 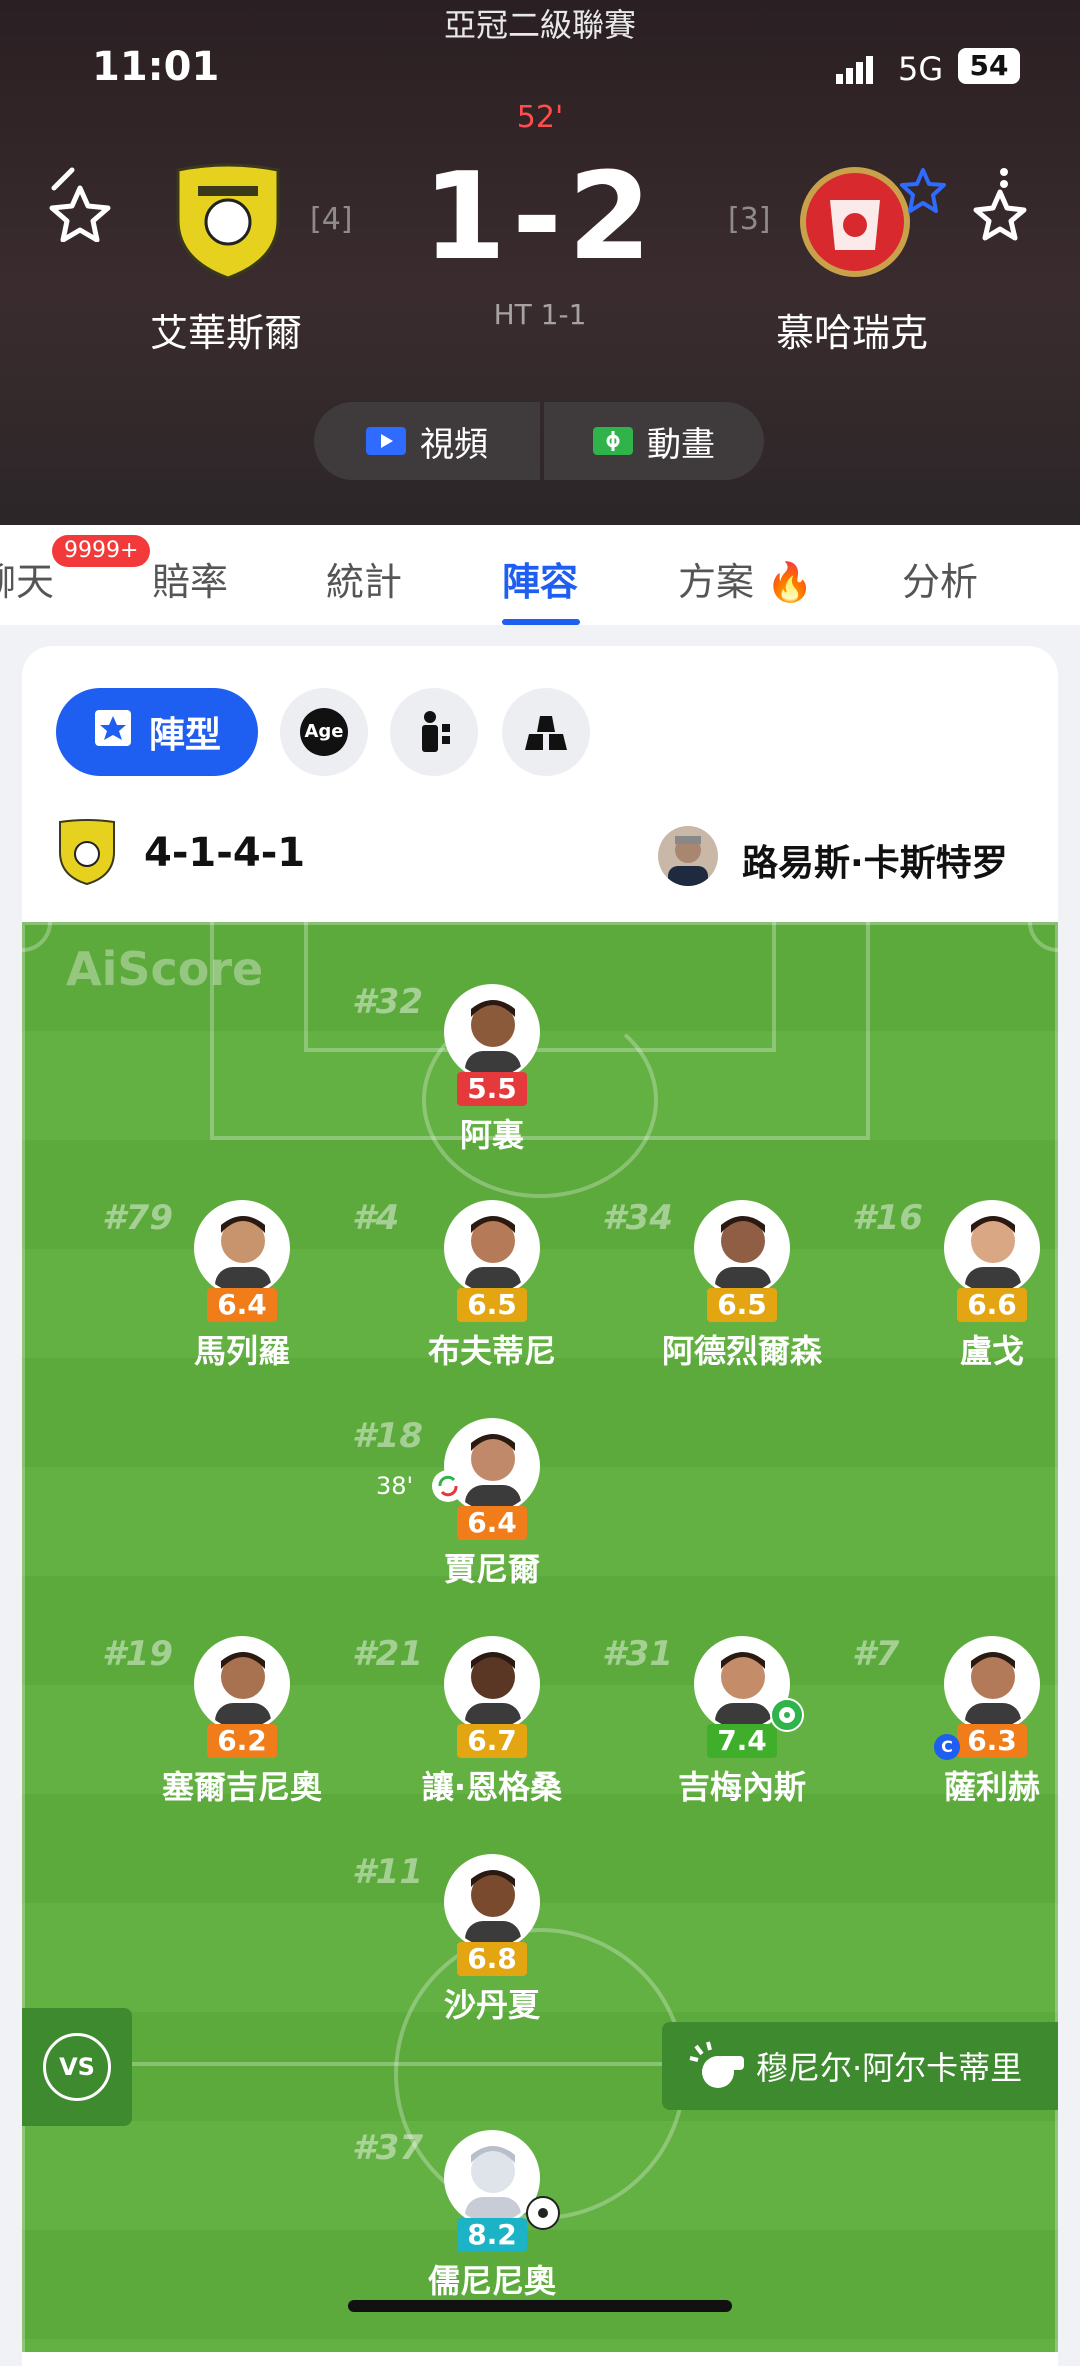 I want to click on vs-button: VS, so click(x=77, y=2067).